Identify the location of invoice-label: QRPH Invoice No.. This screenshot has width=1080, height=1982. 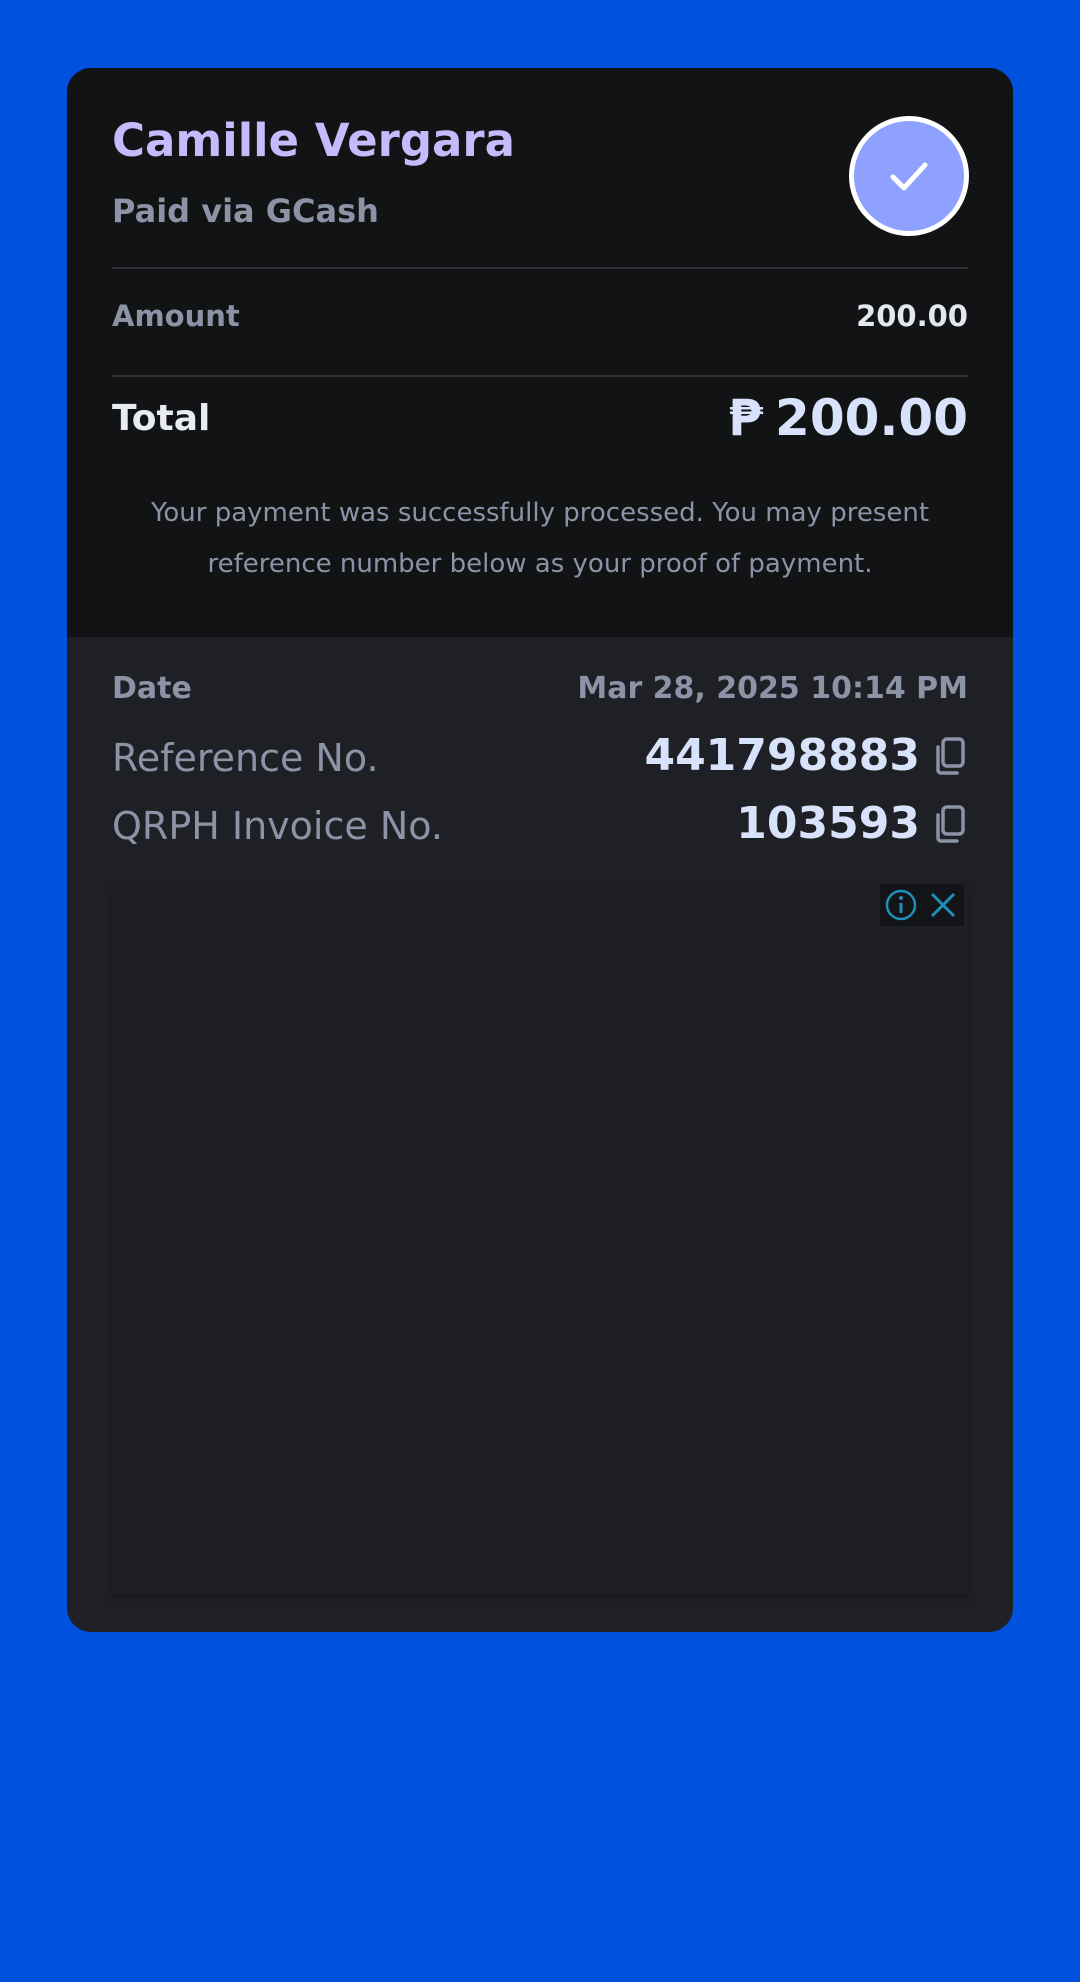
(277, 826).